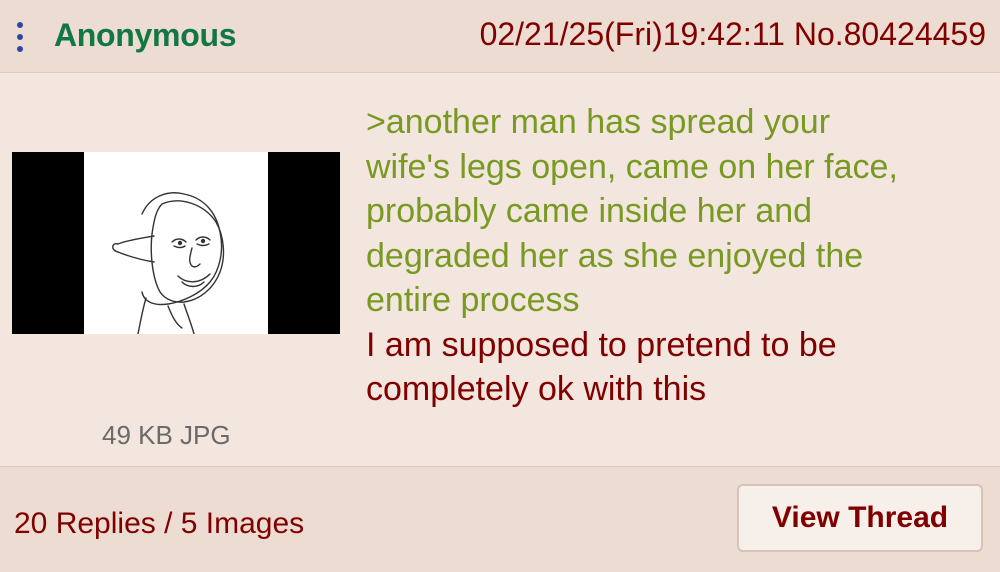 This screenshot has width=1000, height=572. Describe the element at coordinates (145, 35) in the screenshot. I see `poster-name: Anonymous` at that location.